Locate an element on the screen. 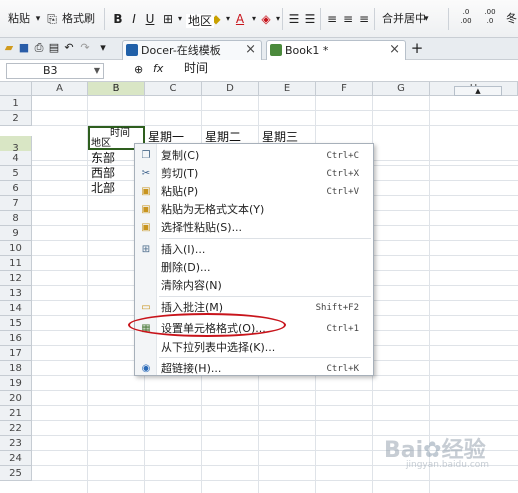 This screenshot has height=493, width=518. format-painter-icon: ⎘ is located at coordinates (52, 19).